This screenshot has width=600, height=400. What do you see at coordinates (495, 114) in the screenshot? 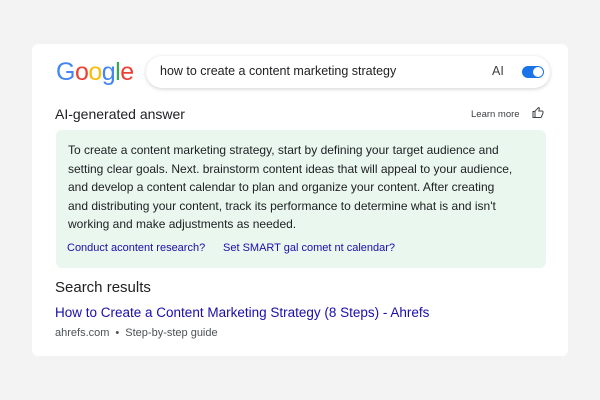
I see `learn-more-link: Learn more` at bounding box center [495, 114].